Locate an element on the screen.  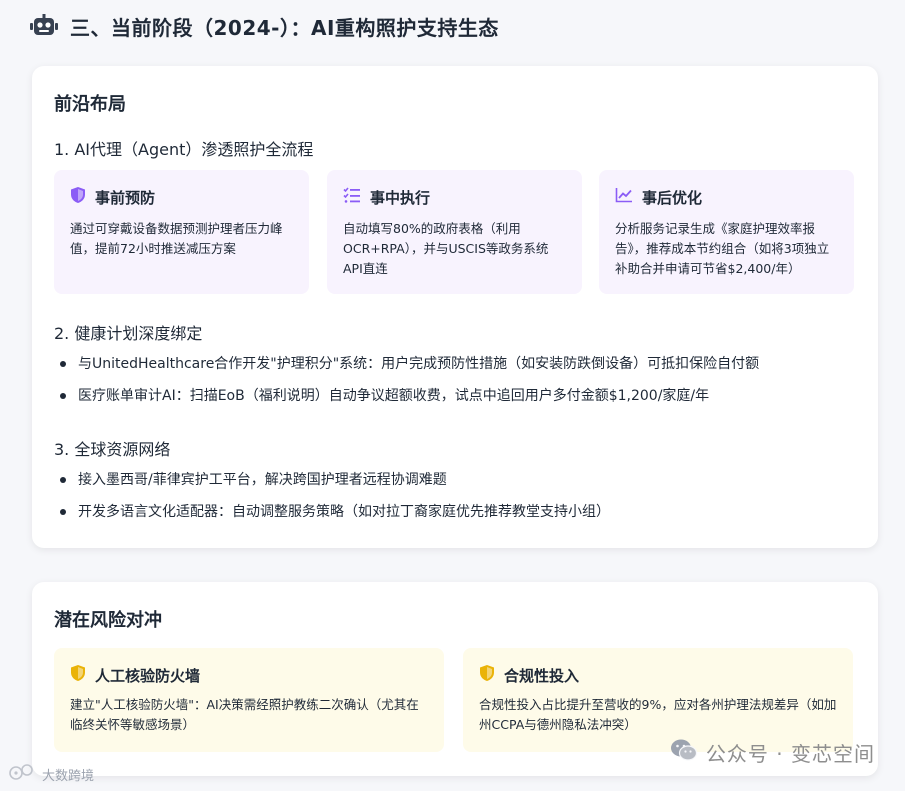
page-title: 三、当前阶段（2024-）：AI重构照护支持生态 is located at coordinates (284, 27).